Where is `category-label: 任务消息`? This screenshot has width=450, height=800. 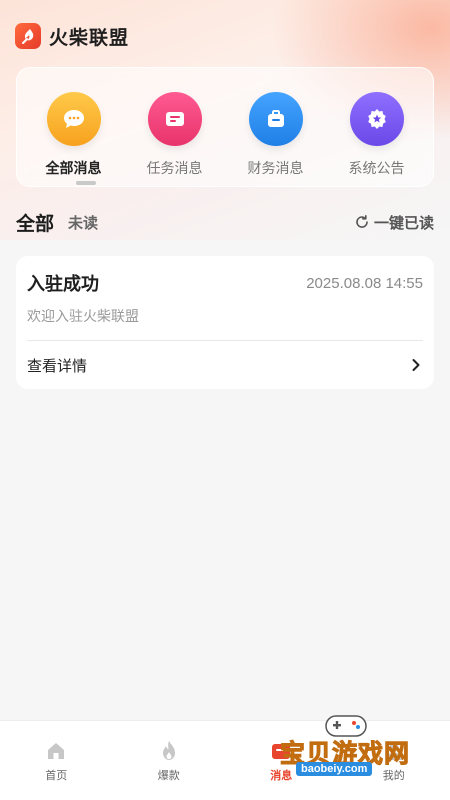 category-label: 任务消息 is located at coordinates (174, 168).